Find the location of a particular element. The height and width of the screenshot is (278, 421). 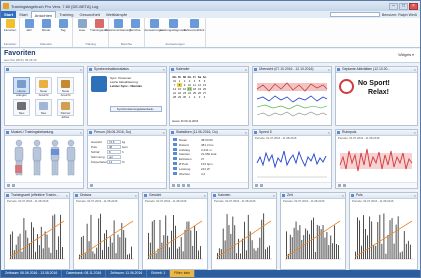

relax-text: Relax! is located at coordinates (379, 92).